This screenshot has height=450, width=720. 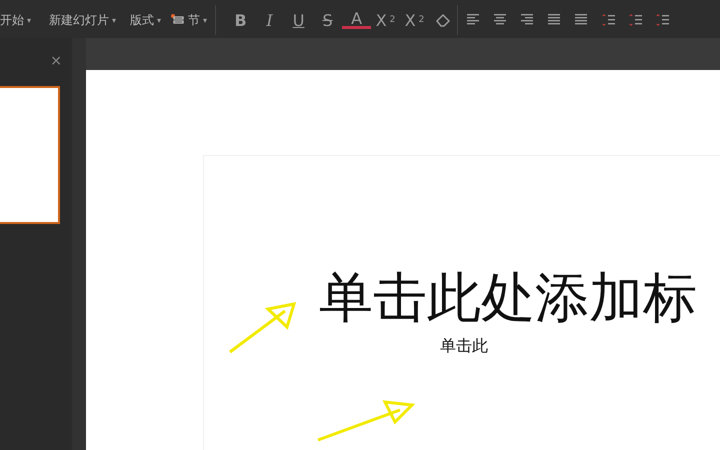 I want to click on script-button: X$^{2}$, so click(x=385, y=20).